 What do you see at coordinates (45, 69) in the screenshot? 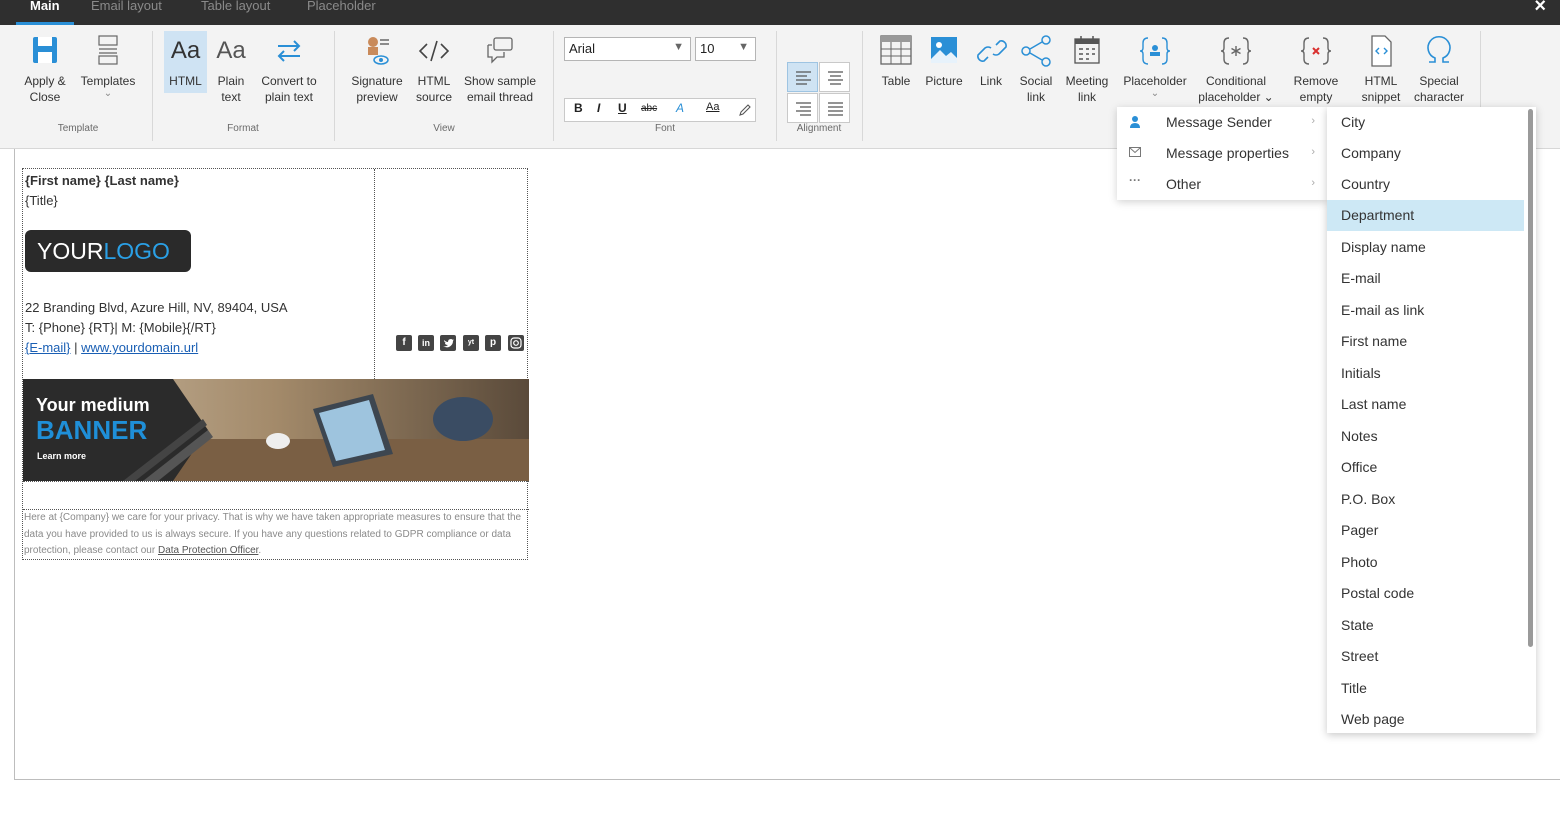
I see `apply-close-button: Apply & Close` at bounding box center [45, 69].